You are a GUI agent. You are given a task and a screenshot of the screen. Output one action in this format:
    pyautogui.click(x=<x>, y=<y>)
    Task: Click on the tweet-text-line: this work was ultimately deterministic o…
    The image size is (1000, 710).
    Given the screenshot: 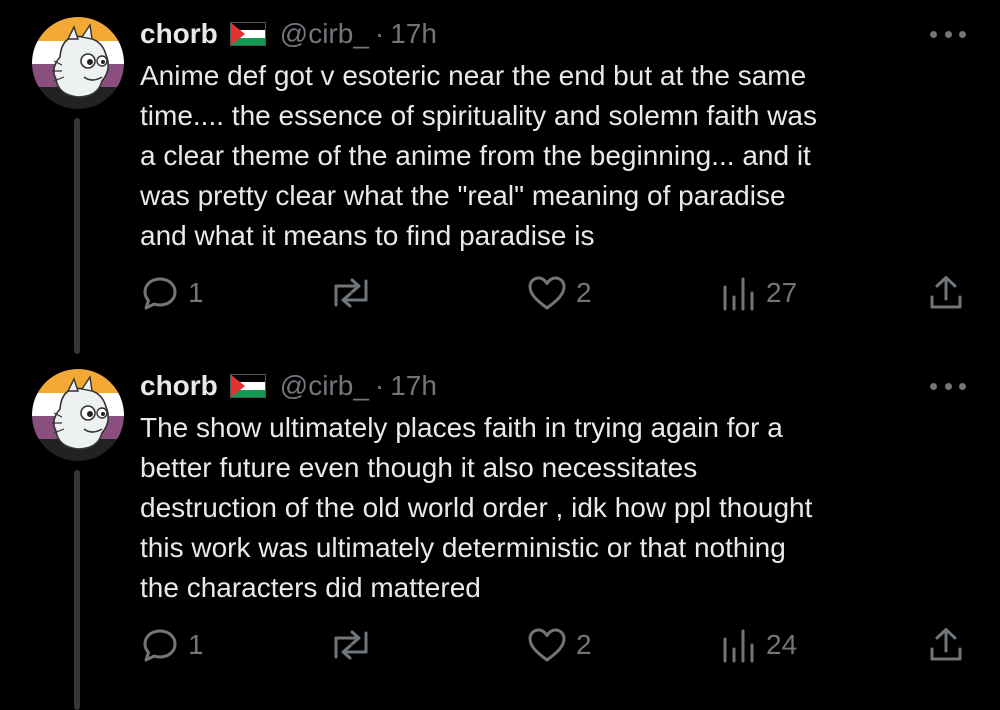 What is the action you would take?
    pyautogui.click(x=463, y=547)
    